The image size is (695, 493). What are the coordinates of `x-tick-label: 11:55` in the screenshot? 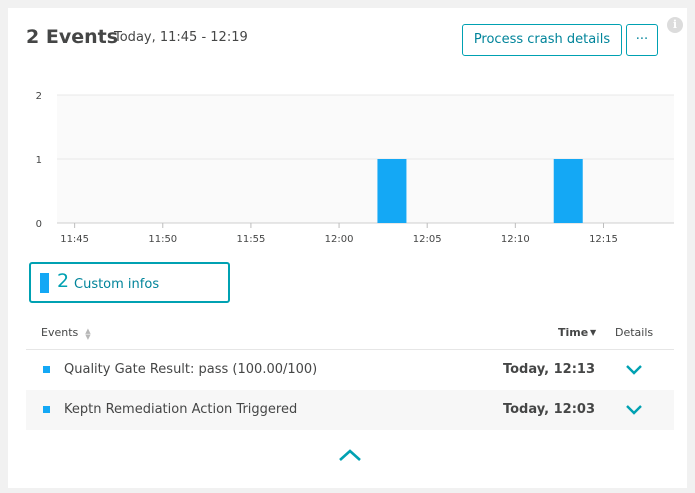 It's located at (251, 239).